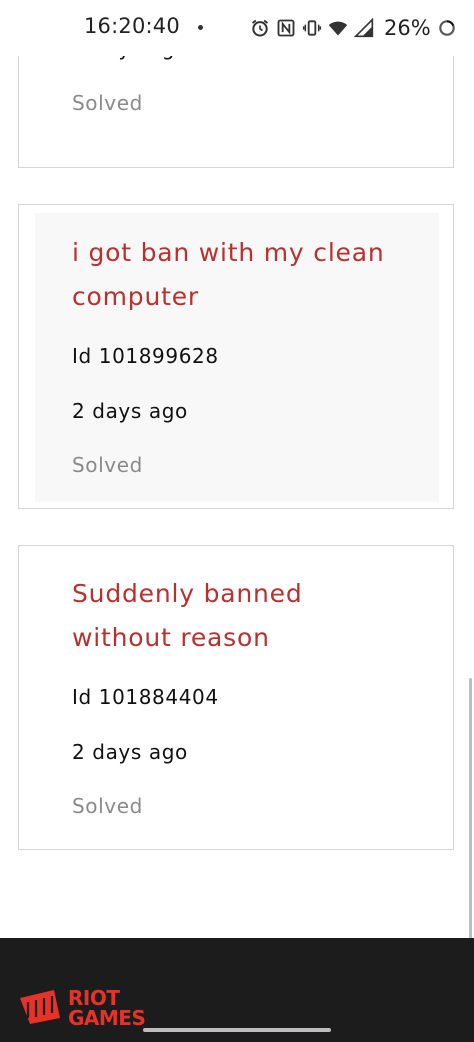 The width and height of the screenshot is (474, 1042). I want to click on nfc-icon, so click(286, 28).